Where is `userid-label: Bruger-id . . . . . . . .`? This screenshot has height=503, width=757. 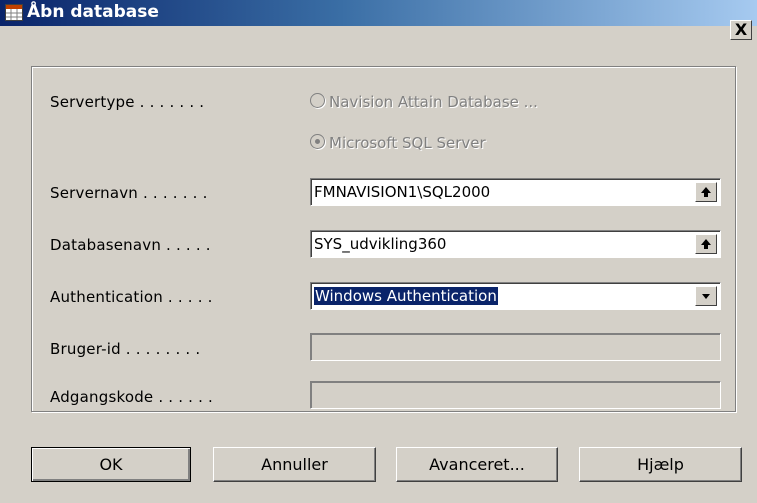
userid-label: Bruger-id . . . . . . . . is located at coordinates (125, 349).